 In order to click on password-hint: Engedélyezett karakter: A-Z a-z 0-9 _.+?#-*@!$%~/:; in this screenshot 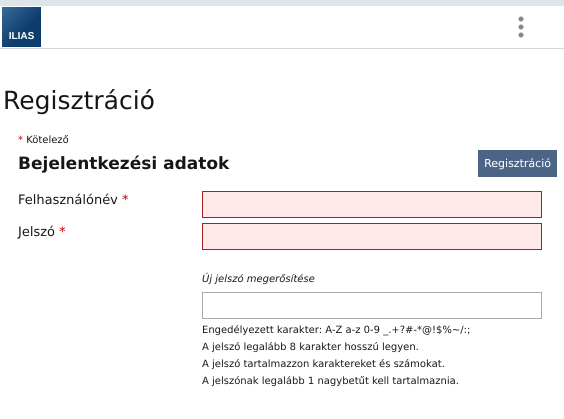, I will do `click(337, 331)`.